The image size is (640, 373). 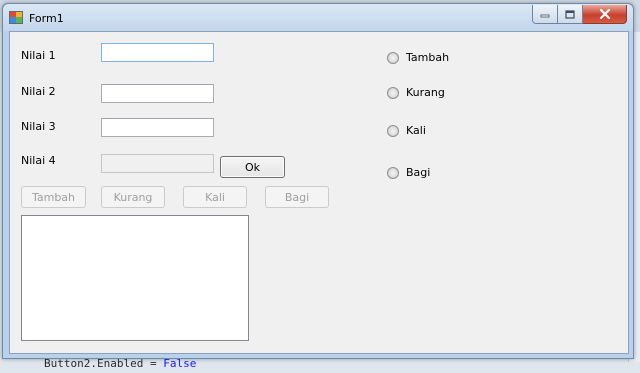 I want to click on close-button, so click(x=605, y=14).